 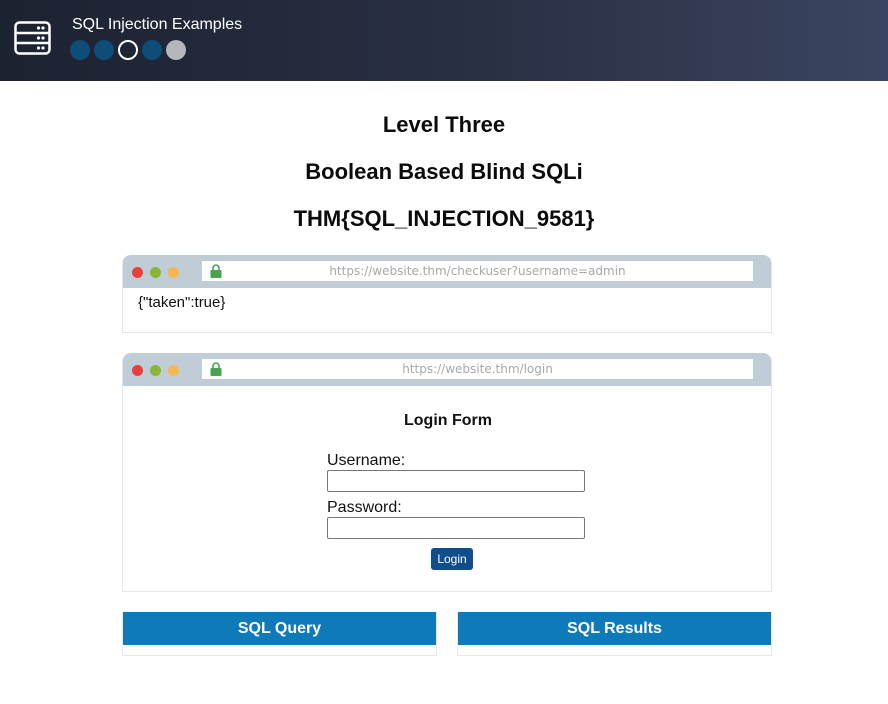 I want to click on username-label: Username:, so click(x=366, y=460).